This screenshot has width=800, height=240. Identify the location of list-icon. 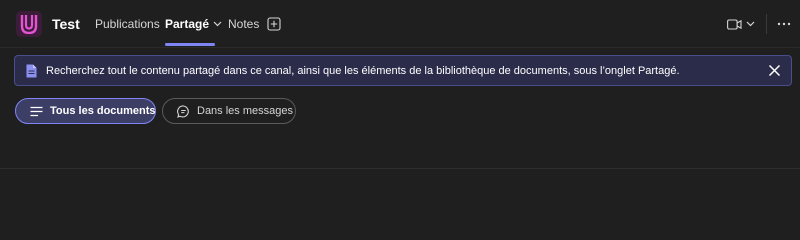
(36, 111).